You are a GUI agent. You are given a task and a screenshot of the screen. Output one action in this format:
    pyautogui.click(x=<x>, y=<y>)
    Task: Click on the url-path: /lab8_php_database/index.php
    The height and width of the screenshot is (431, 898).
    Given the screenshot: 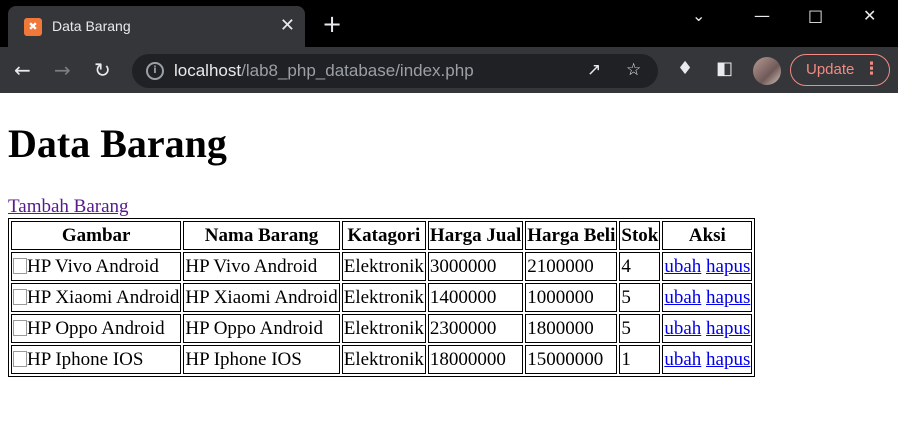 What is the action you would take?
    pyautogui.click(x=357, y=70)
    